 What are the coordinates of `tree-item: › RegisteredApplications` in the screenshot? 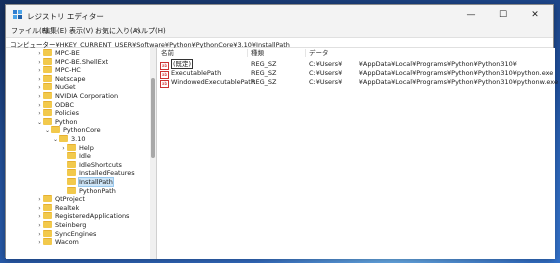 It's located at (82, 216).